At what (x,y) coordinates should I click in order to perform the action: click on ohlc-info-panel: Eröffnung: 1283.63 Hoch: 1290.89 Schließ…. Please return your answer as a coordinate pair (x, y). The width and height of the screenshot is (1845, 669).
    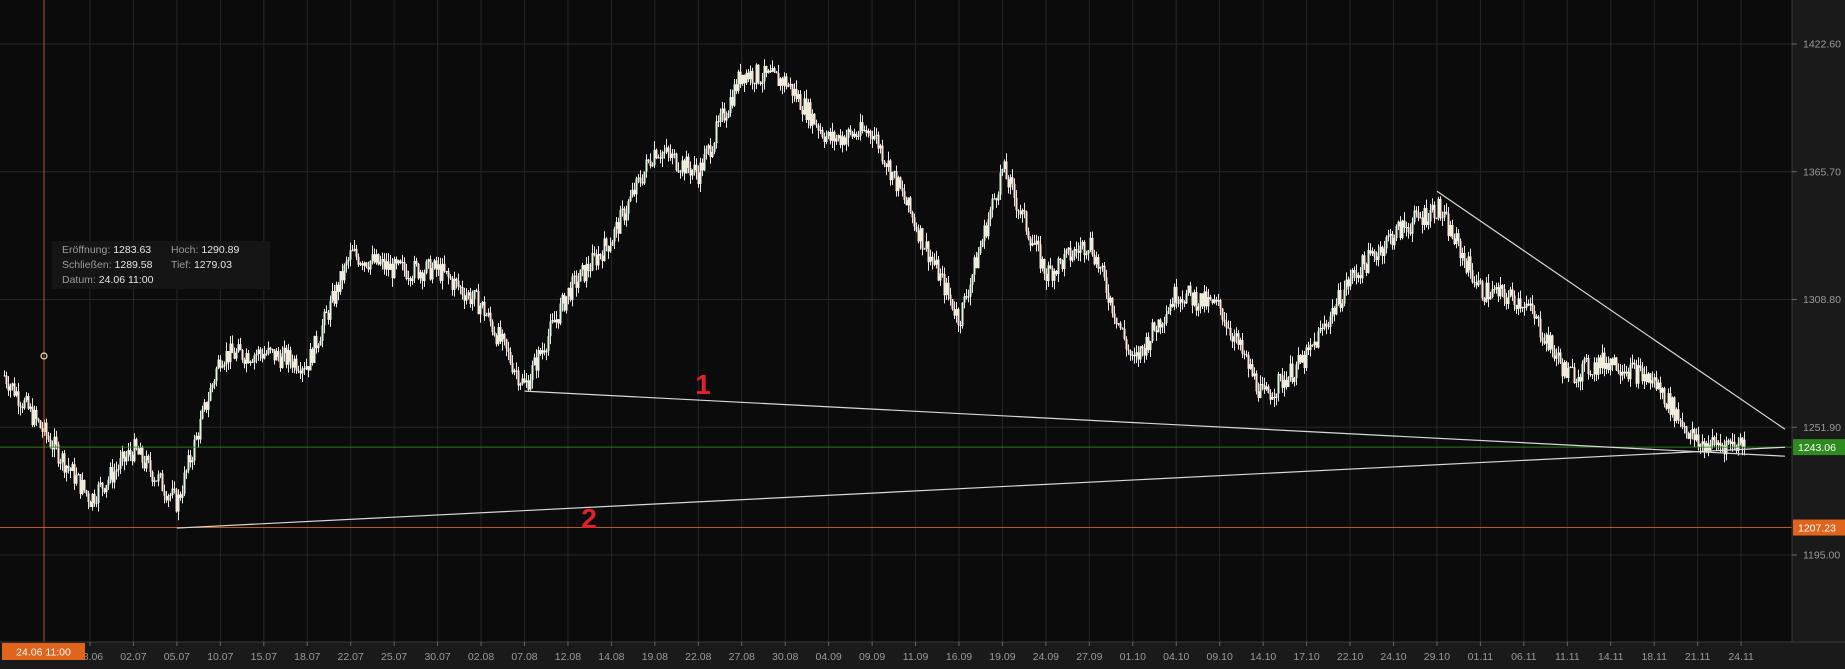
    Looking at the image, I should click on (161, 265).